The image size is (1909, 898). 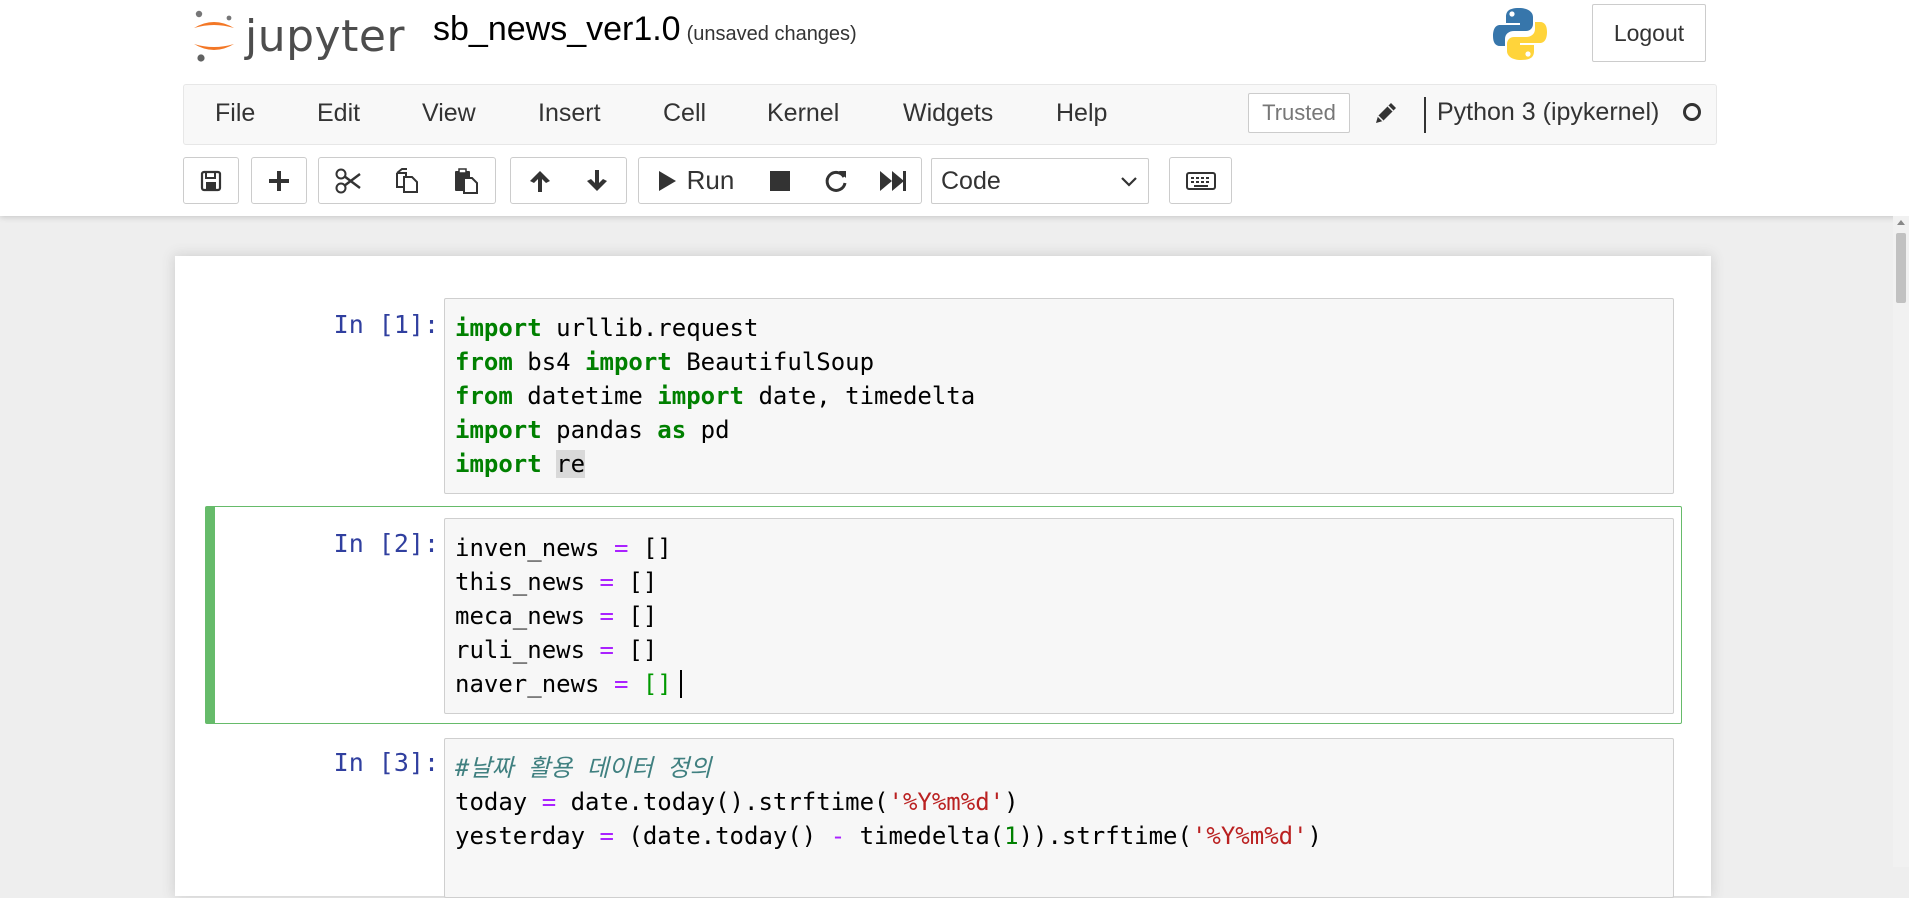 I want to click on python-logo-icon, so click(x=1520, y=34).